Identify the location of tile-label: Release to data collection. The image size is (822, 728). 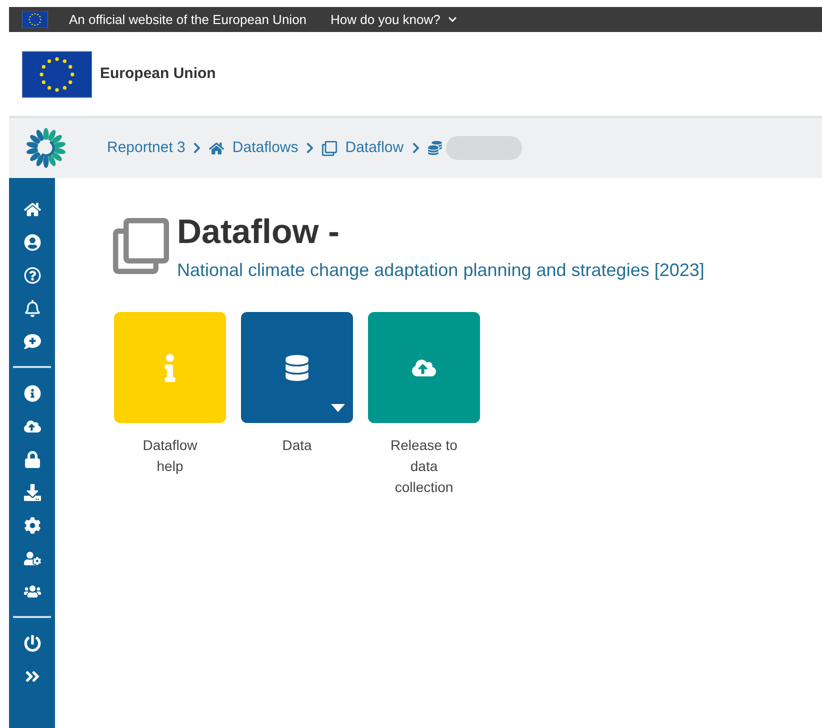
(424, 466).